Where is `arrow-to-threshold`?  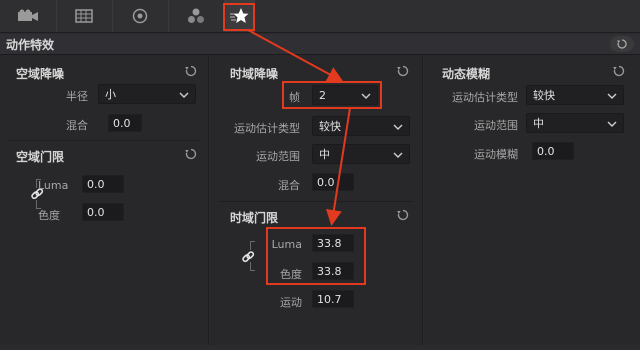
arrow-to-threshold is located at coordinates (338, 166).